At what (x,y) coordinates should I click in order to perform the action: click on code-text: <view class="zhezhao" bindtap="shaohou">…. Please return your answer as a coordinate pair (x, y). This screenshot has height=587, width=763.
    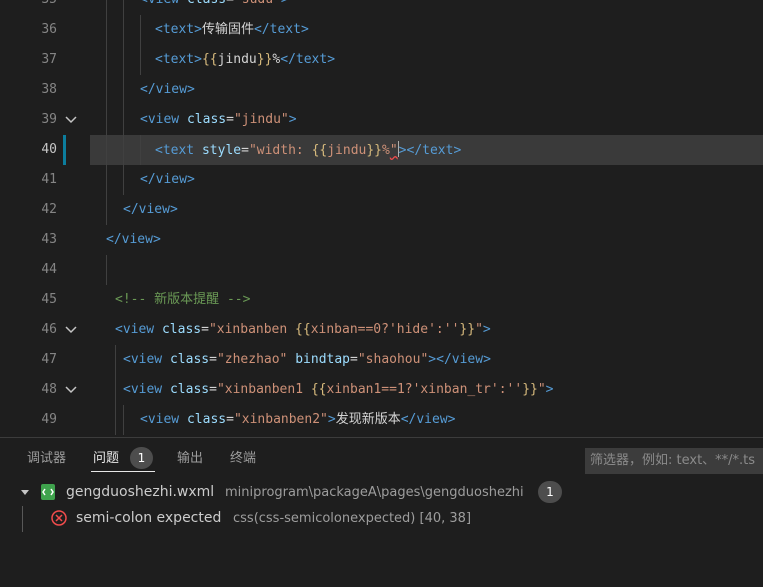
    Looking at the image, I should click on (307, 360).